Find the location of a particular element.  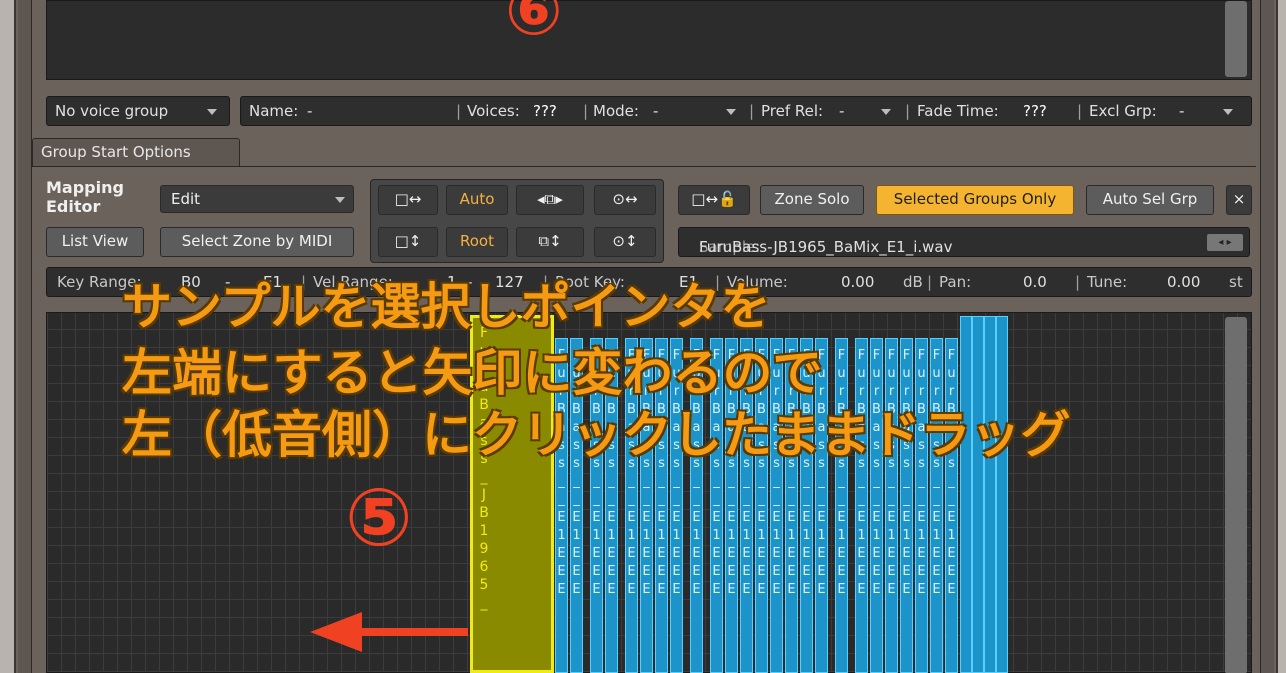

horizontal-expand-button: □↔ is located at coordinates (408, 200).